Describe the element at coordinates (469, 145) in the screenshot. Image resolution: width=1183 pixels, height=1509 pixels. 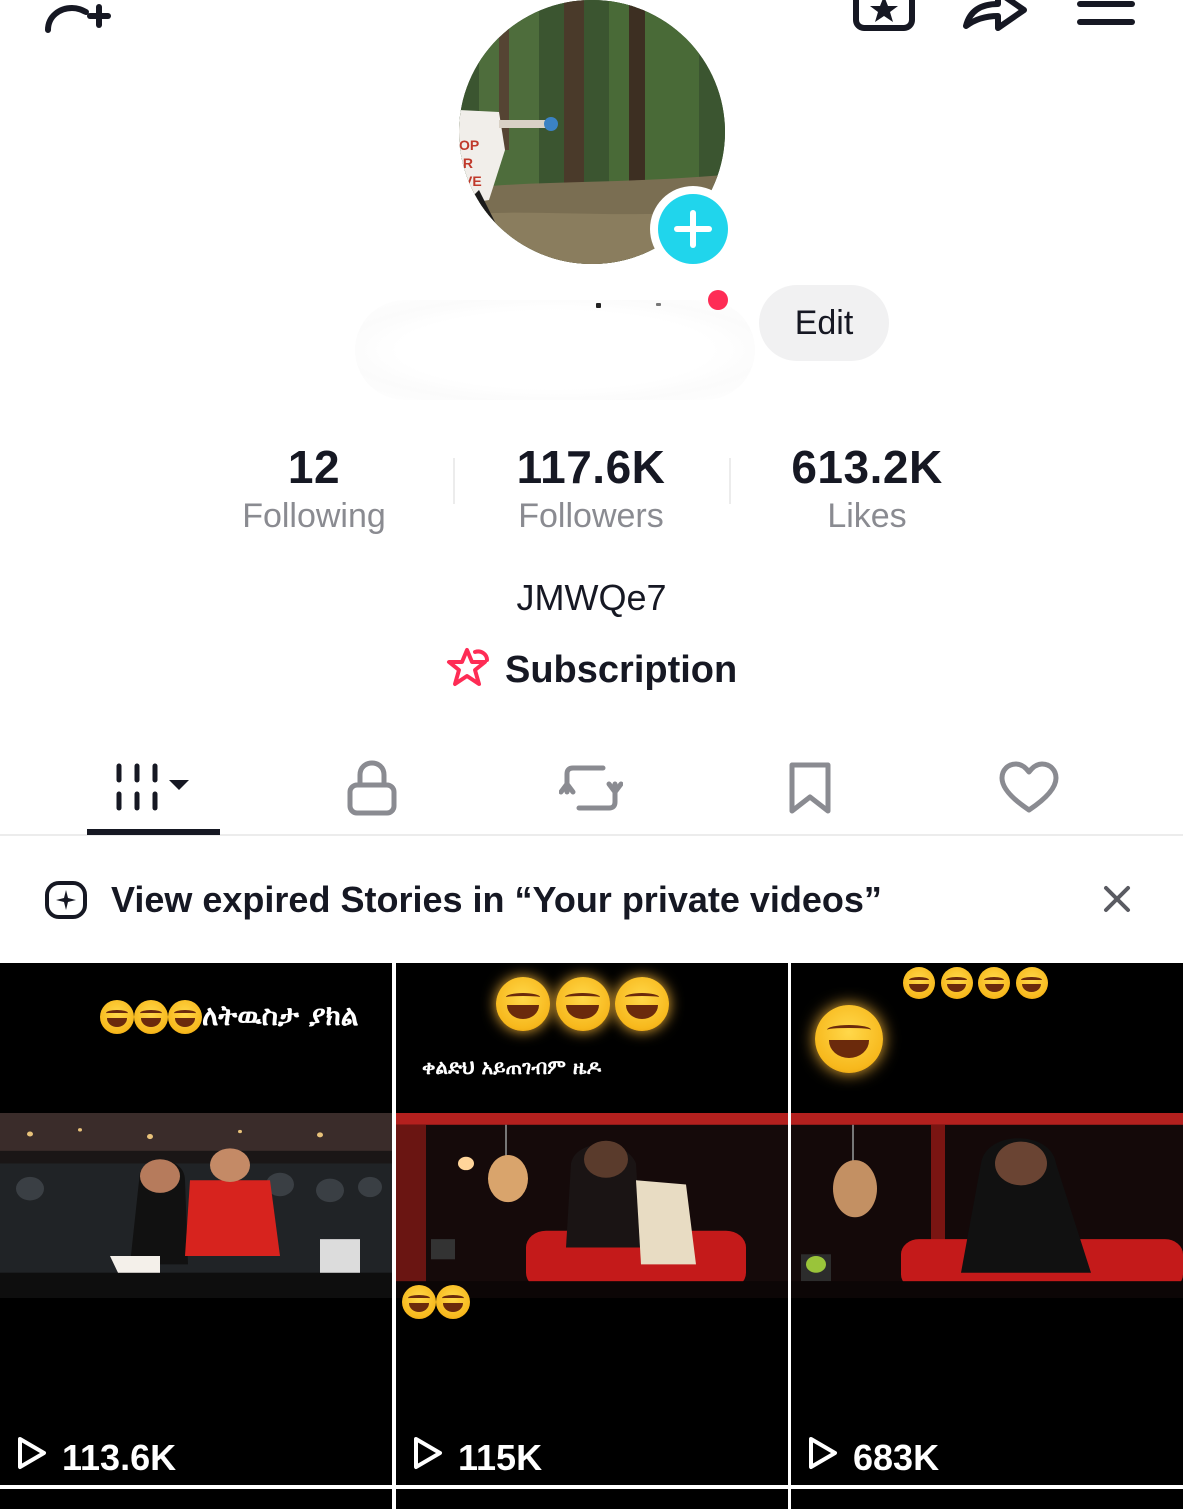
I see `svg-text: OP` at that location.